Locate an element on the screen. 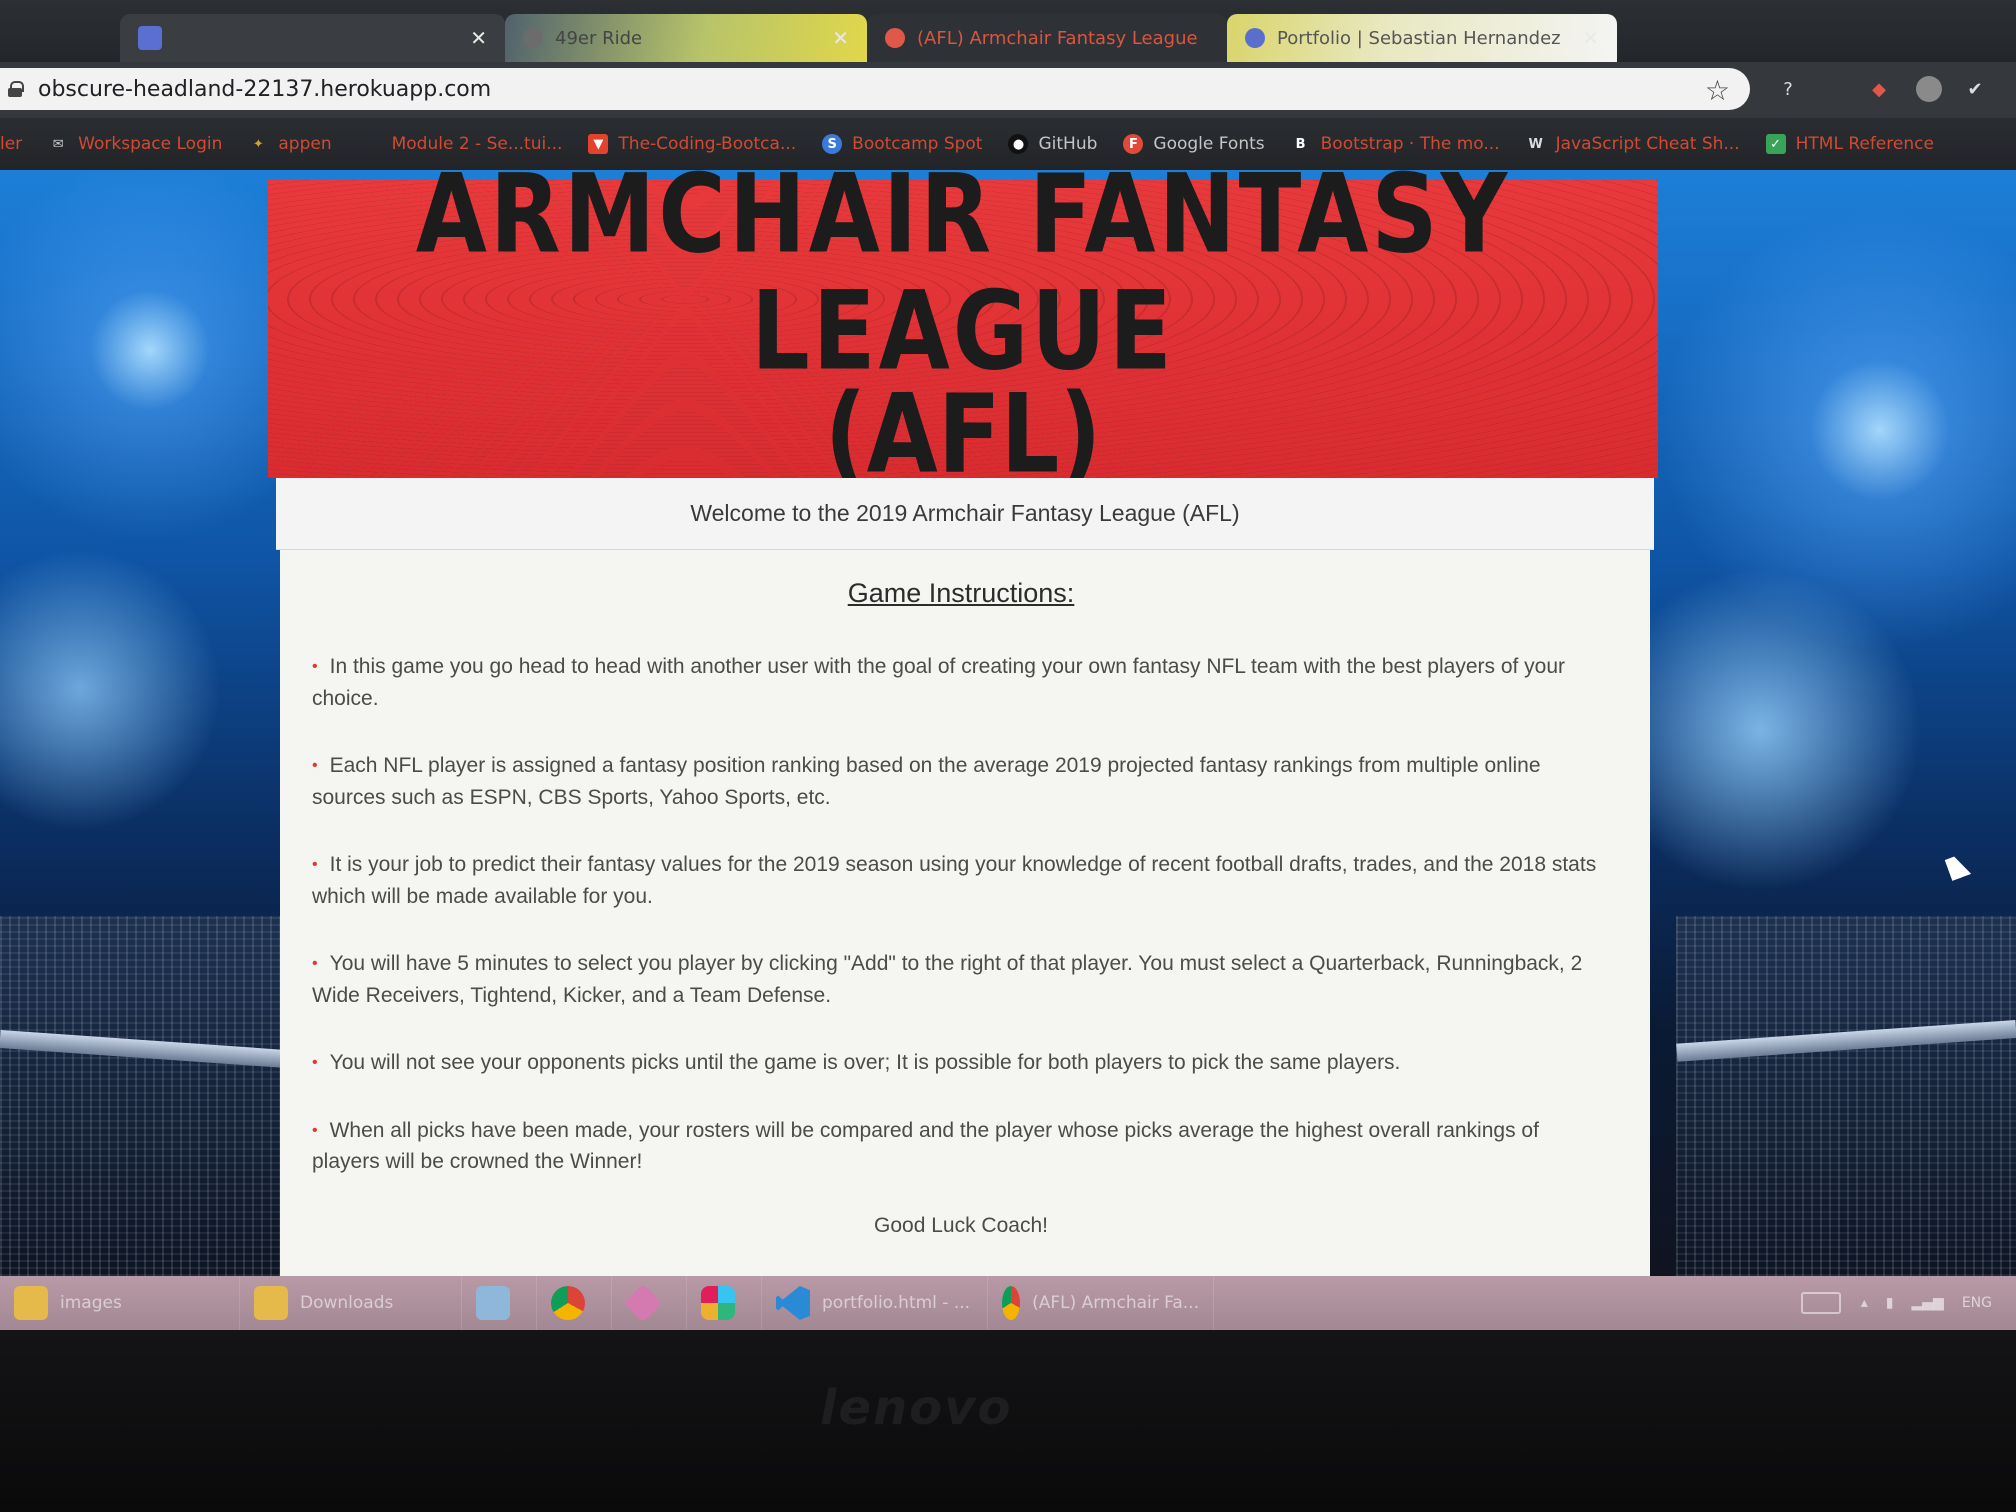 Image resolution: width=2016 pixels, height=1512 pixels. closing-text: Good Luck Coach! is located at coordinates (961, 1225).